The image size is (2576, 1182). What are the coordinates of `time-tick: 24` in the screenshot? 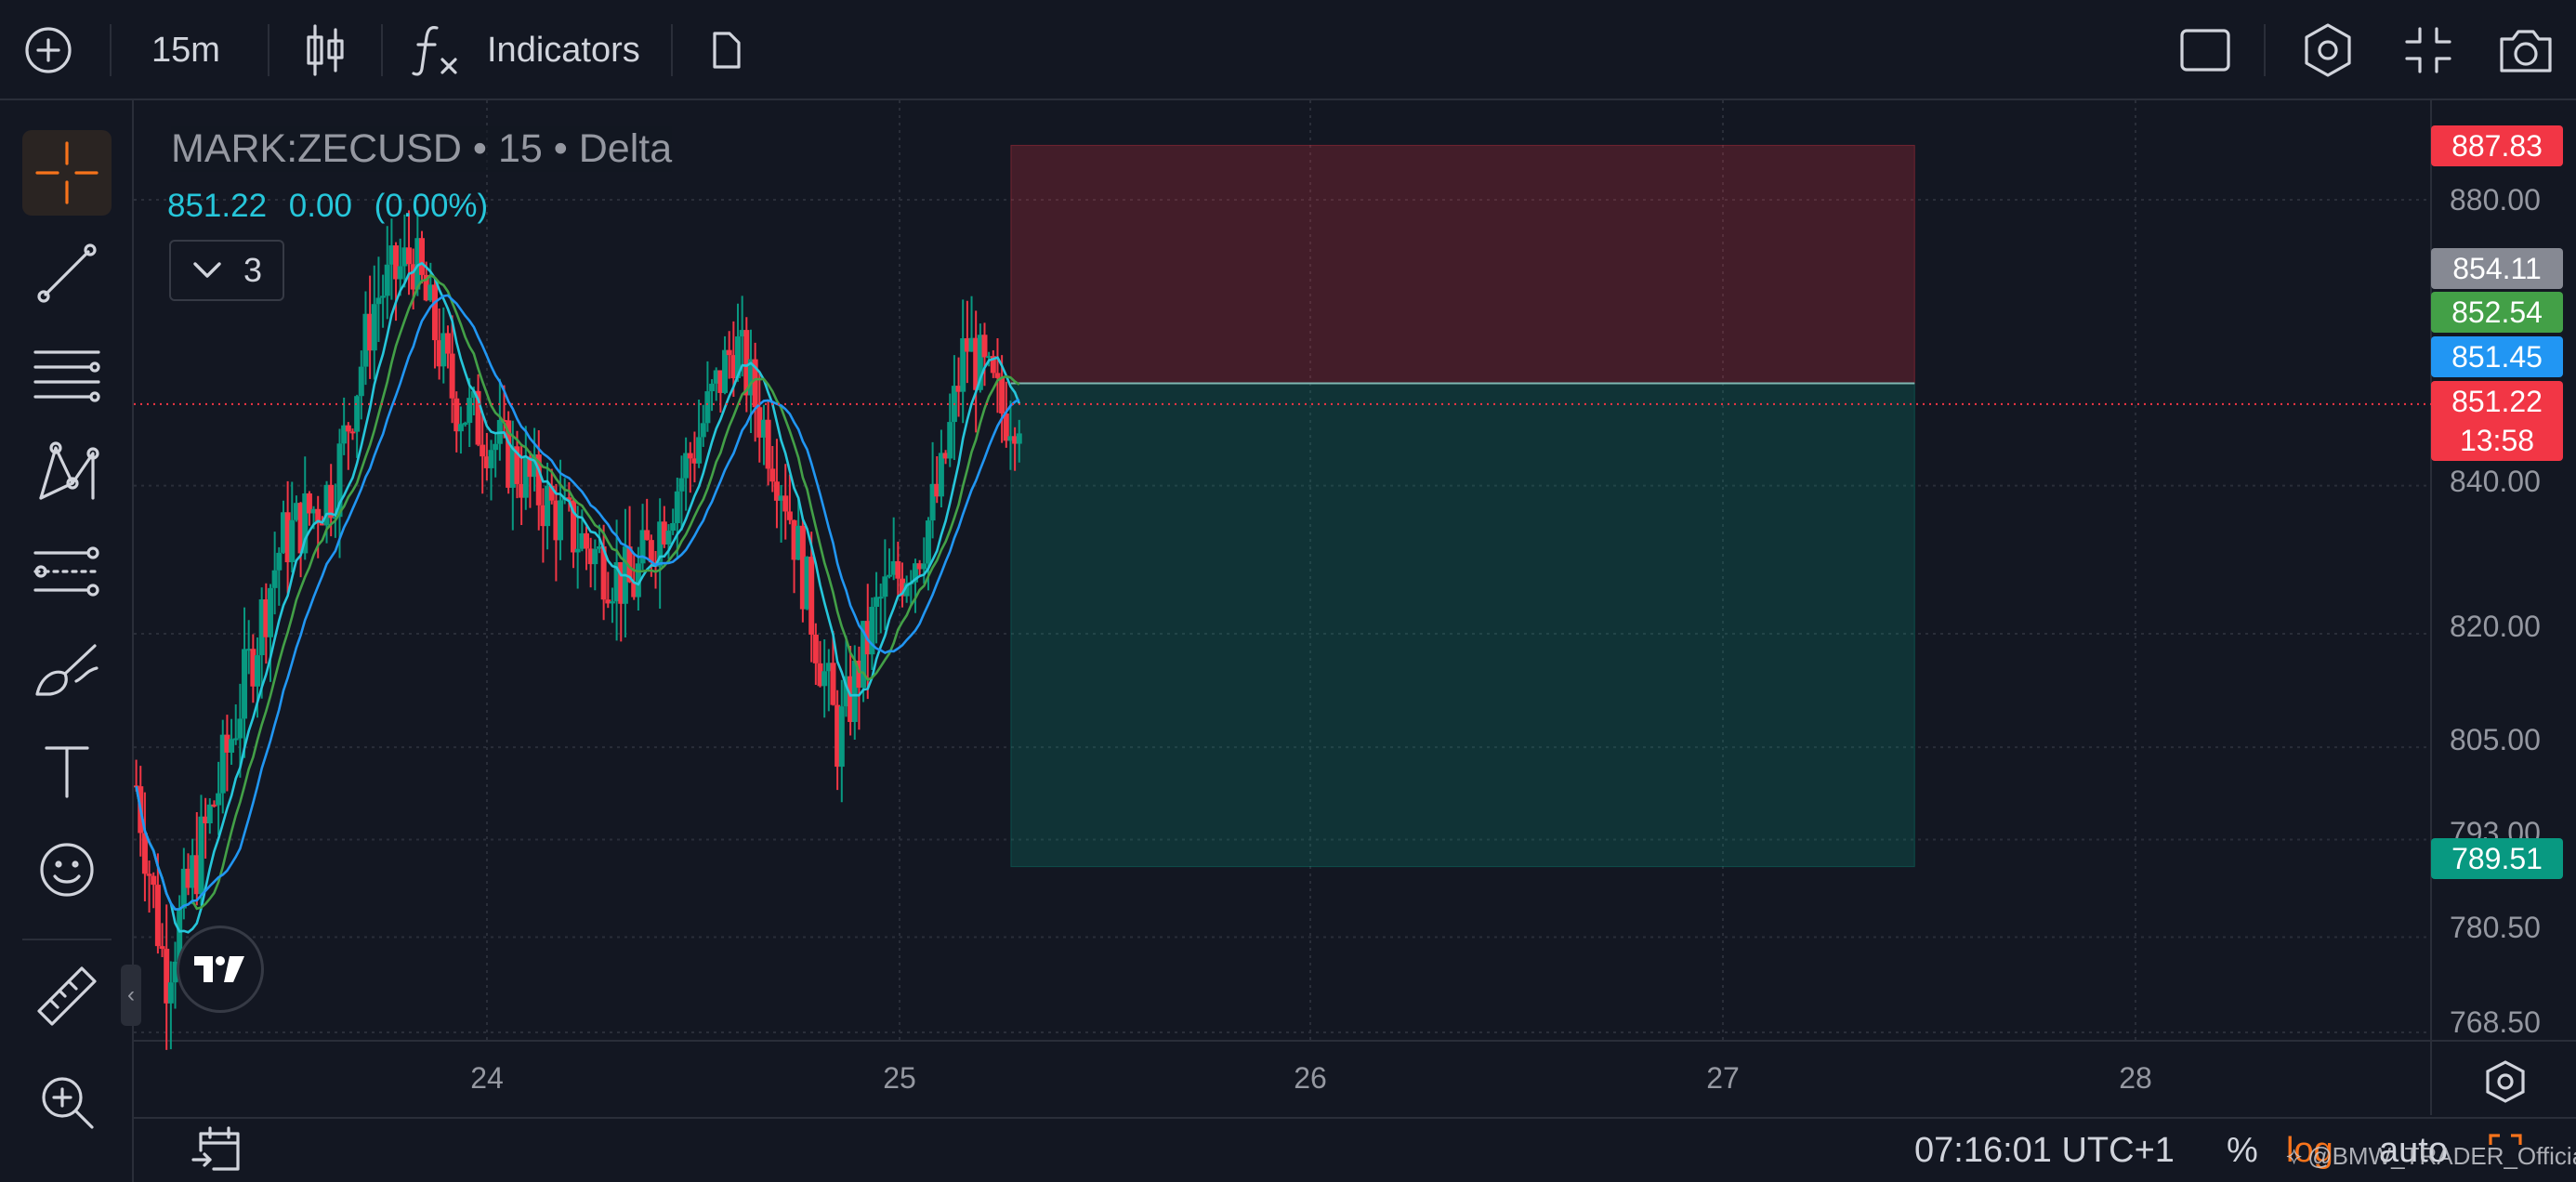 It's located at (487, 1078).